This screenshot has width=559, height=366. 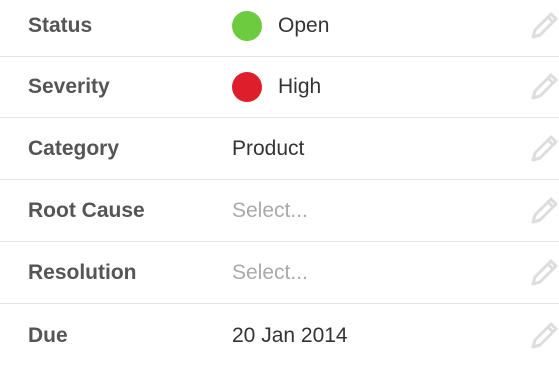 I want to click on field-value-severity: High, so click(x=276, y=87).